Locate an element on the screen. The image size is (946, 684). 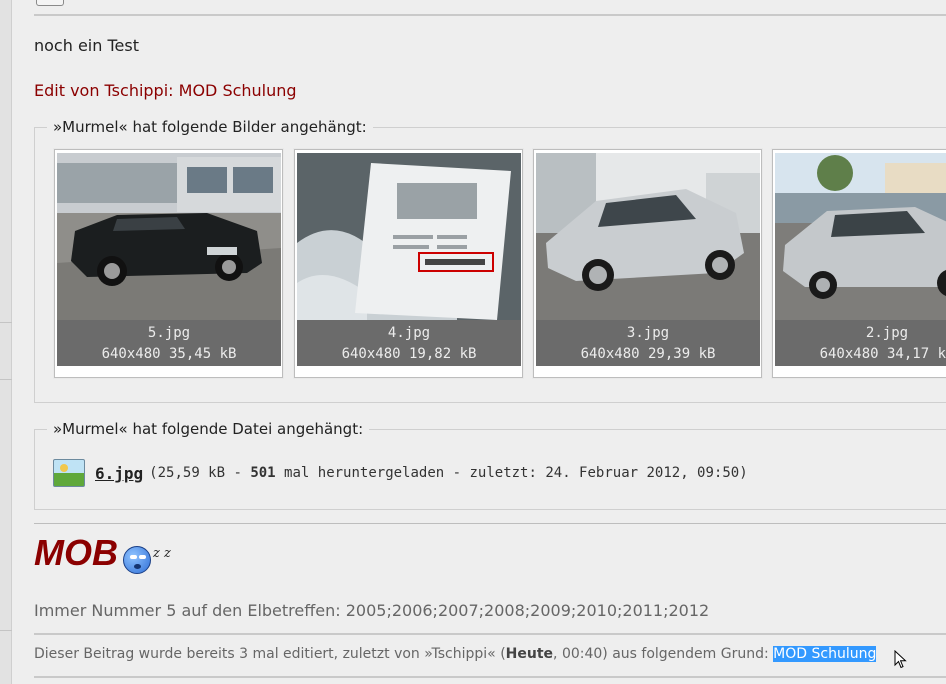
image-caption: 4.jpg 640x480 19,82 kB is located at coordinates (409, 343).